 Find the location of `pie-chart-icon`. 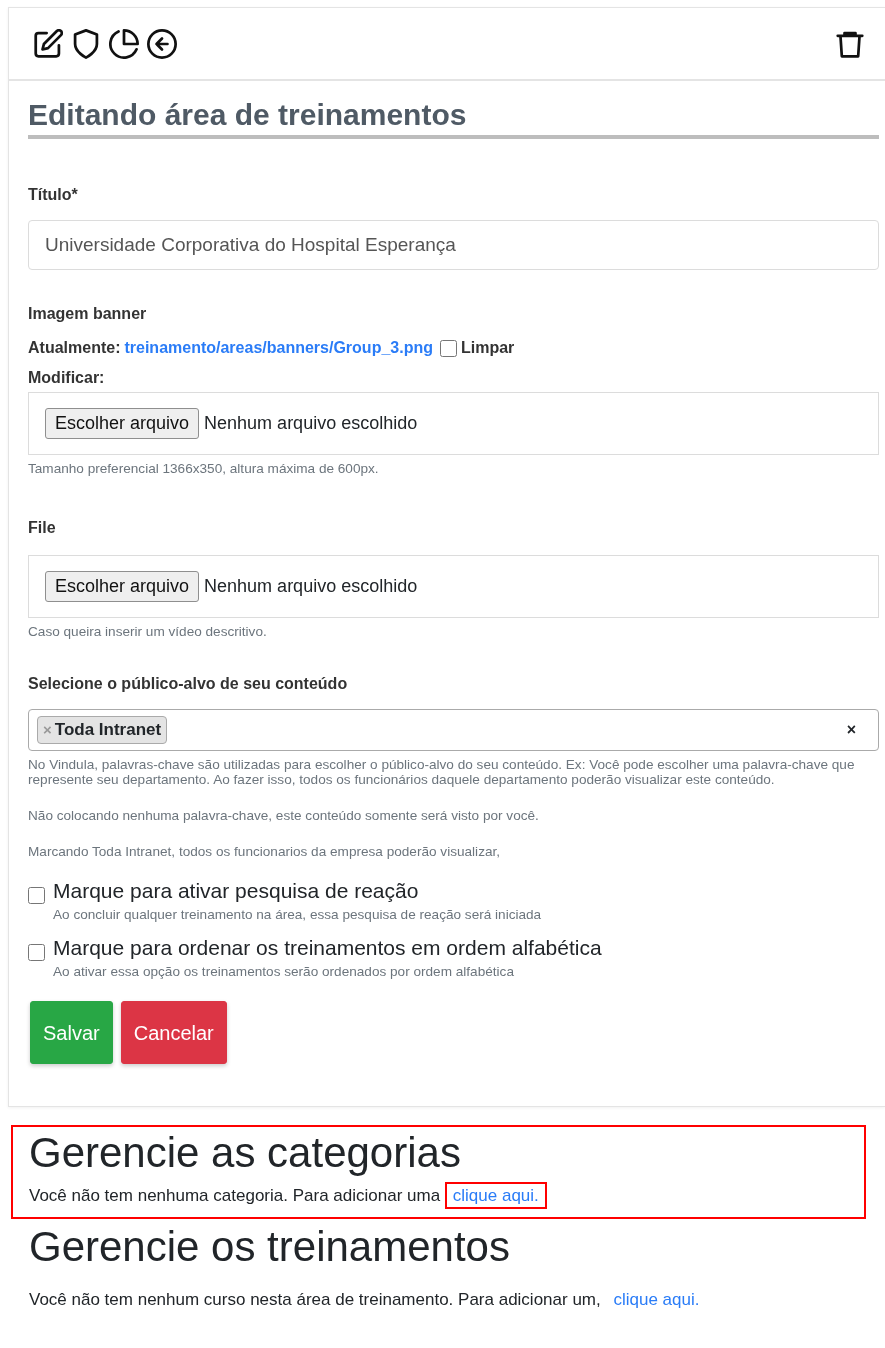

pie-chart-icon is located at coordinates (124, 43).